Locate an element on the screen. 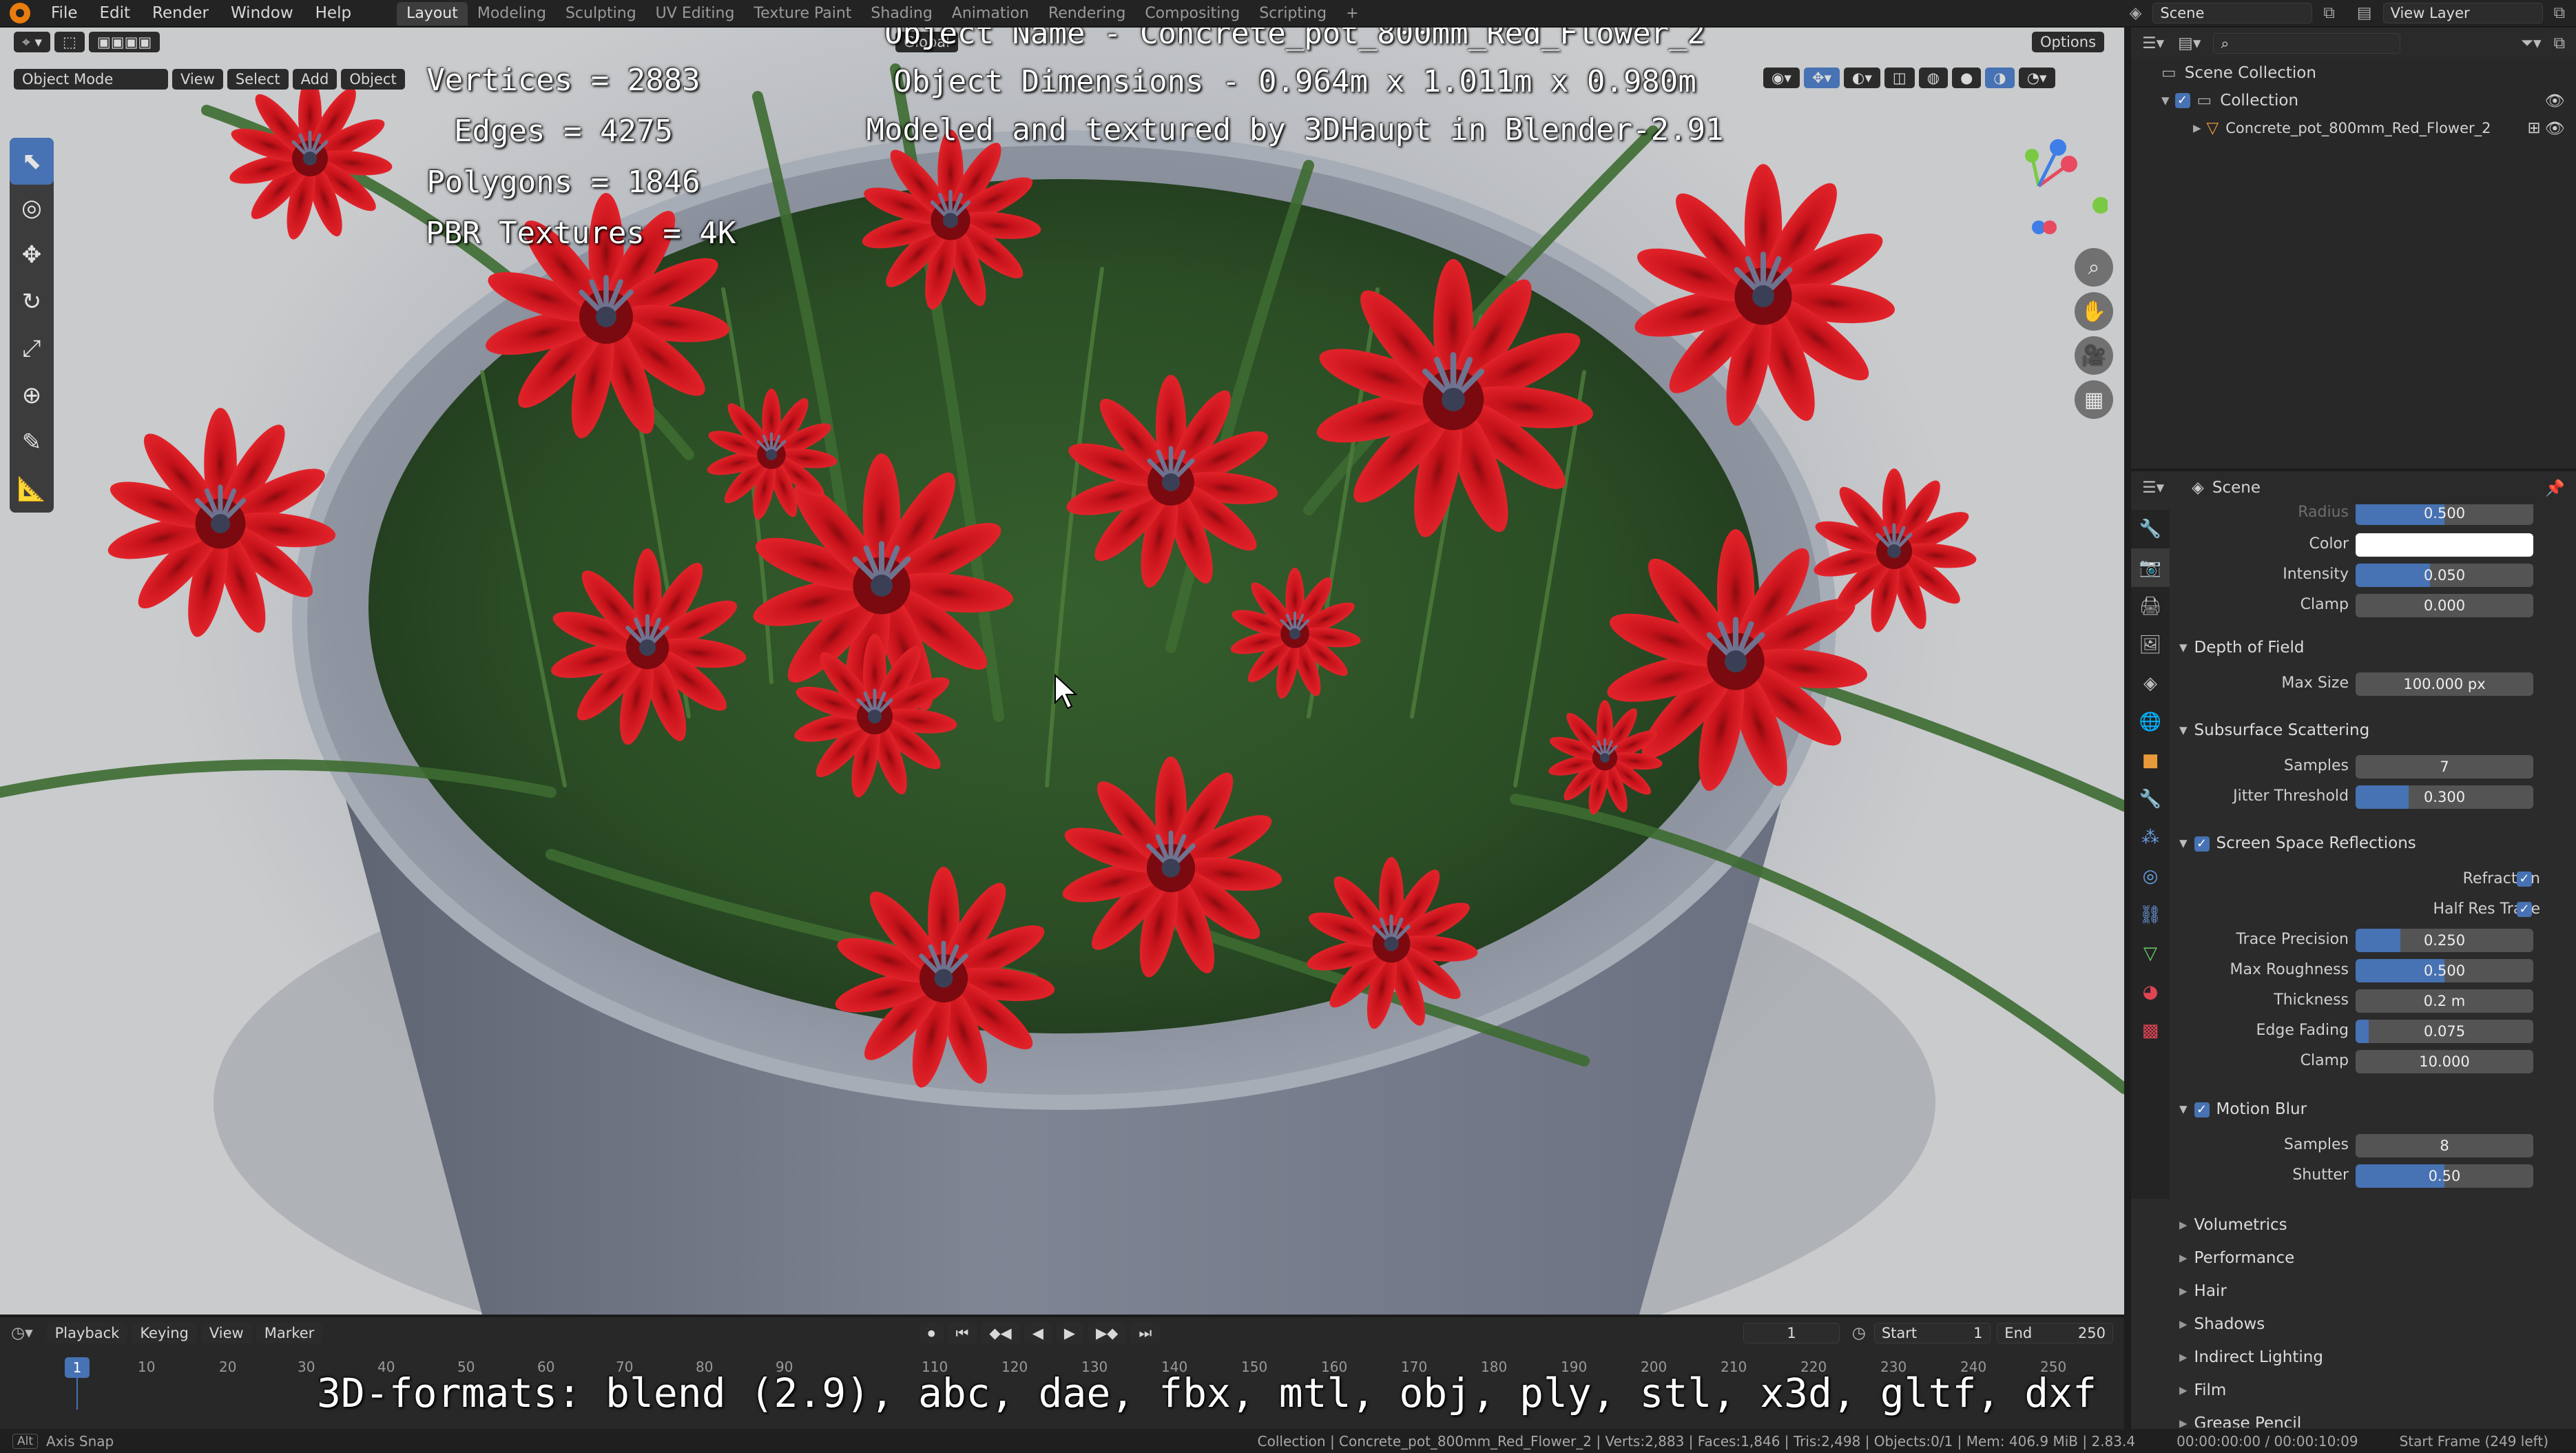 The image size is (2576, 1453). outliner-search-input: ⌕ is located at coordinates (2307, 43).